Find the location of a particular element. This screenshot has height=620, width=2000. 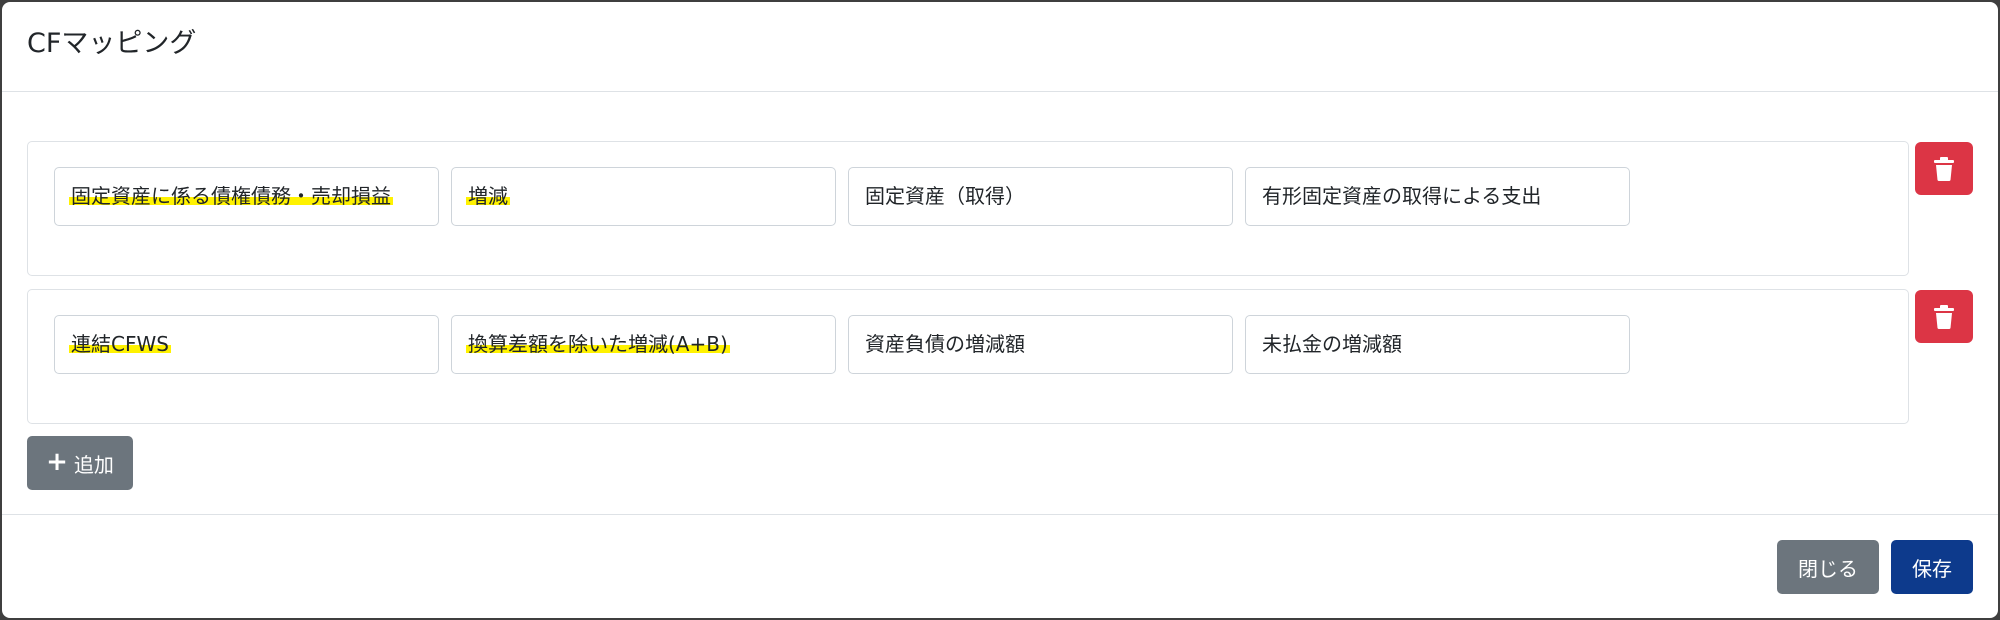

mapping-field-2: 増減 is located at coordinates (643, 196).